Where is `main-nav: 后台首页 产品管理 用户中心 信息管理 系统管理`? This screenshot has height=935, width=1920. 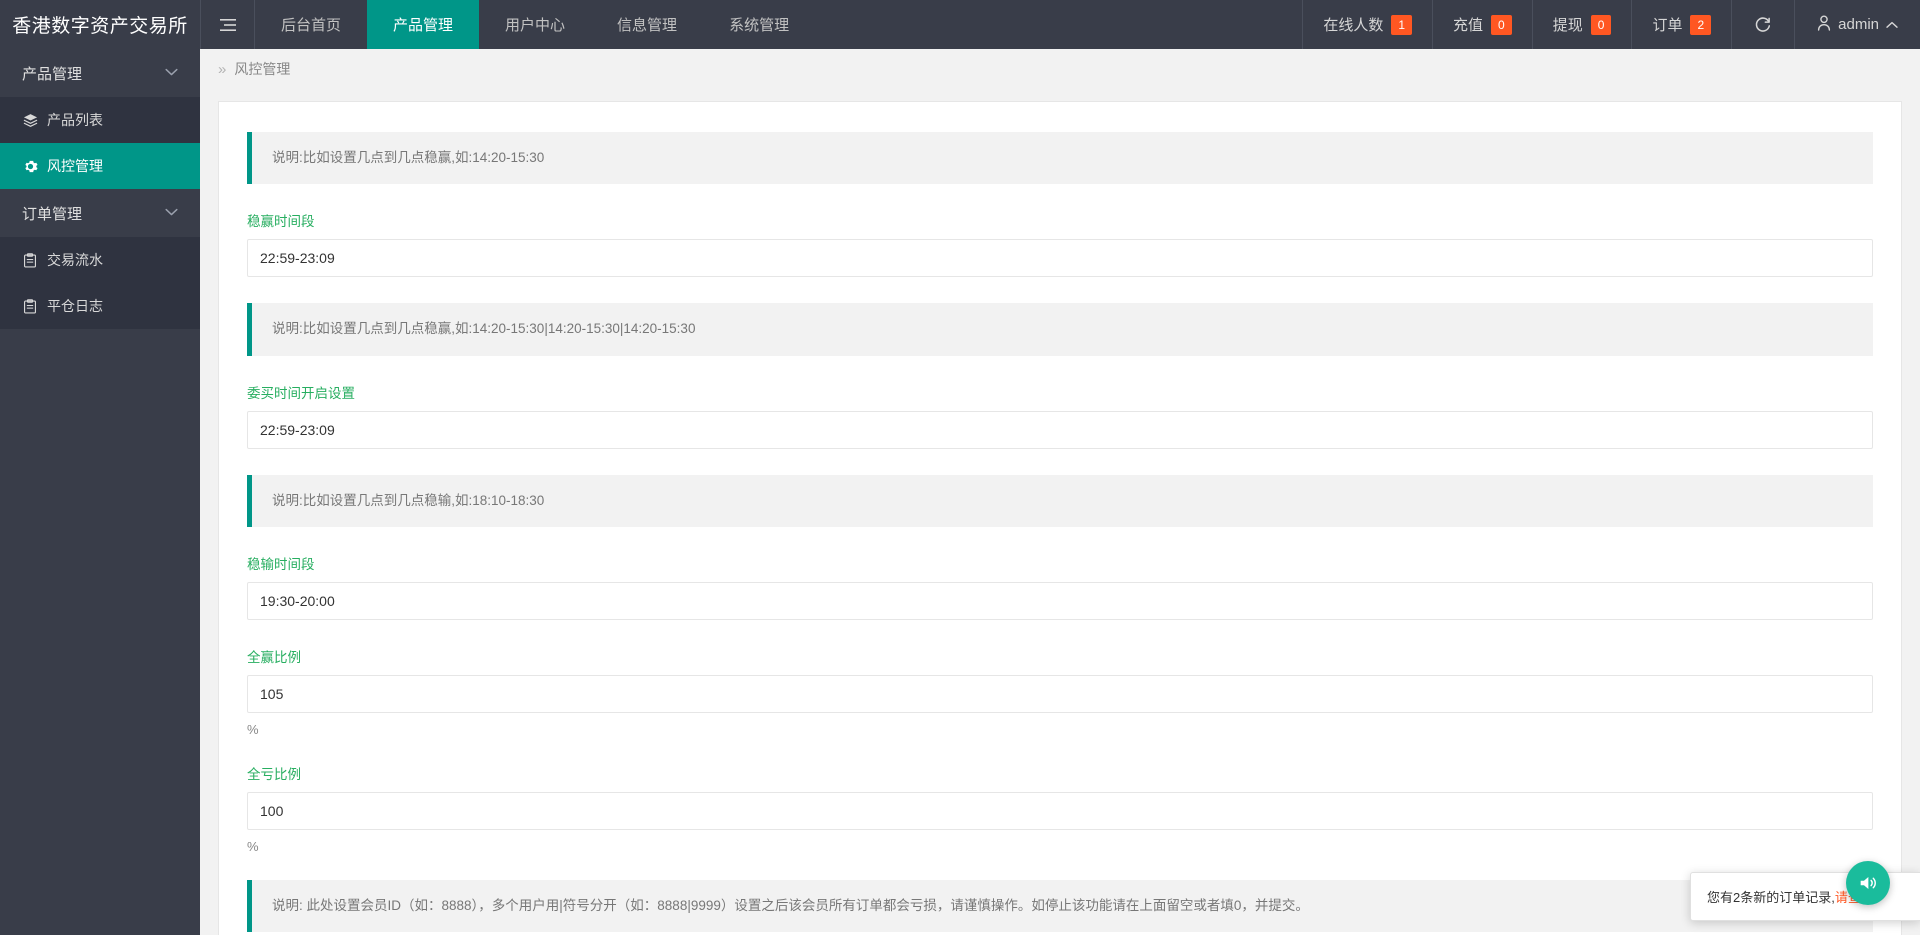 main-nav: 后台首页 产品管理 用户中心 信息管理 系统管理 is located at coordinates (535, 24).